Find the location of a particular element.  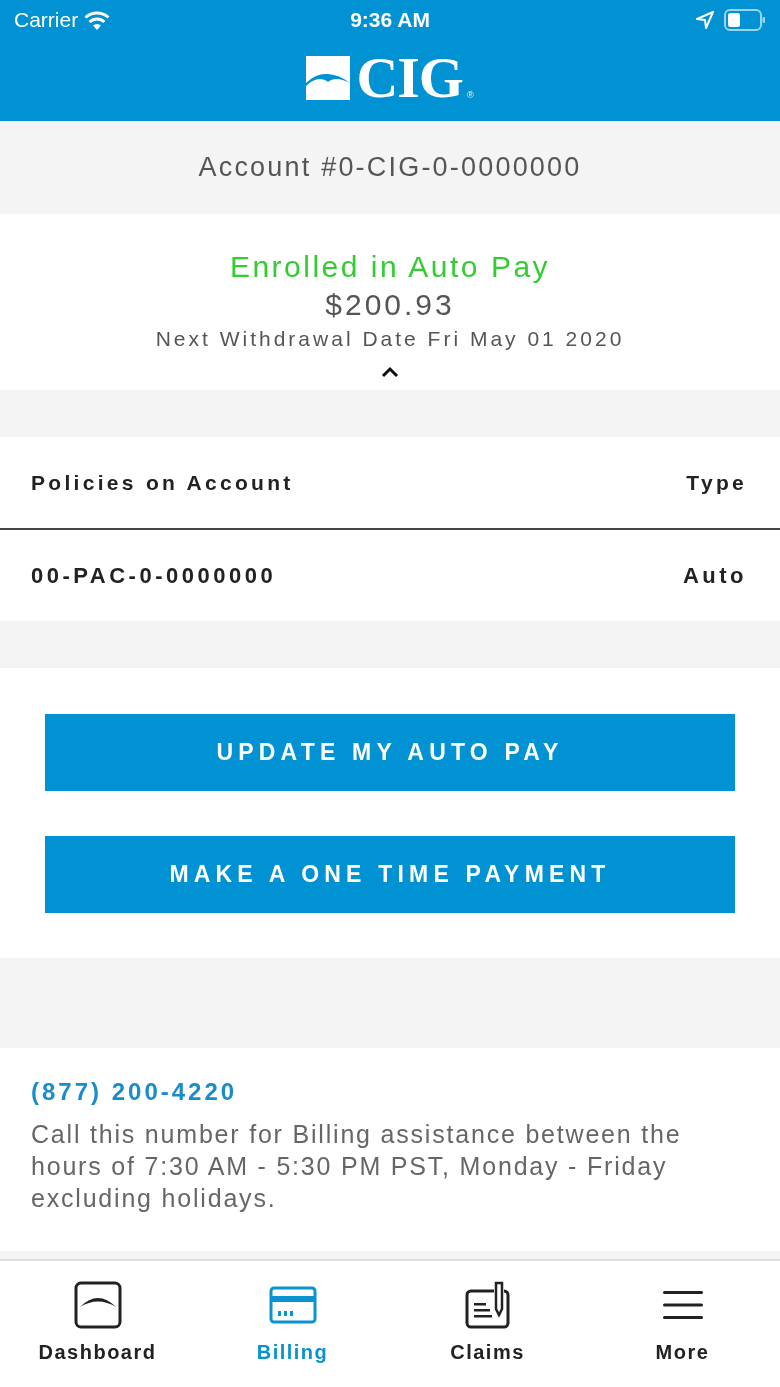

billing-hours-note: Call this number for Billing assistance between the hours of 7:30 AM - 5:30 PM PST, Monday - Friday excluding holidays. is located at coordinates (357, 1166).